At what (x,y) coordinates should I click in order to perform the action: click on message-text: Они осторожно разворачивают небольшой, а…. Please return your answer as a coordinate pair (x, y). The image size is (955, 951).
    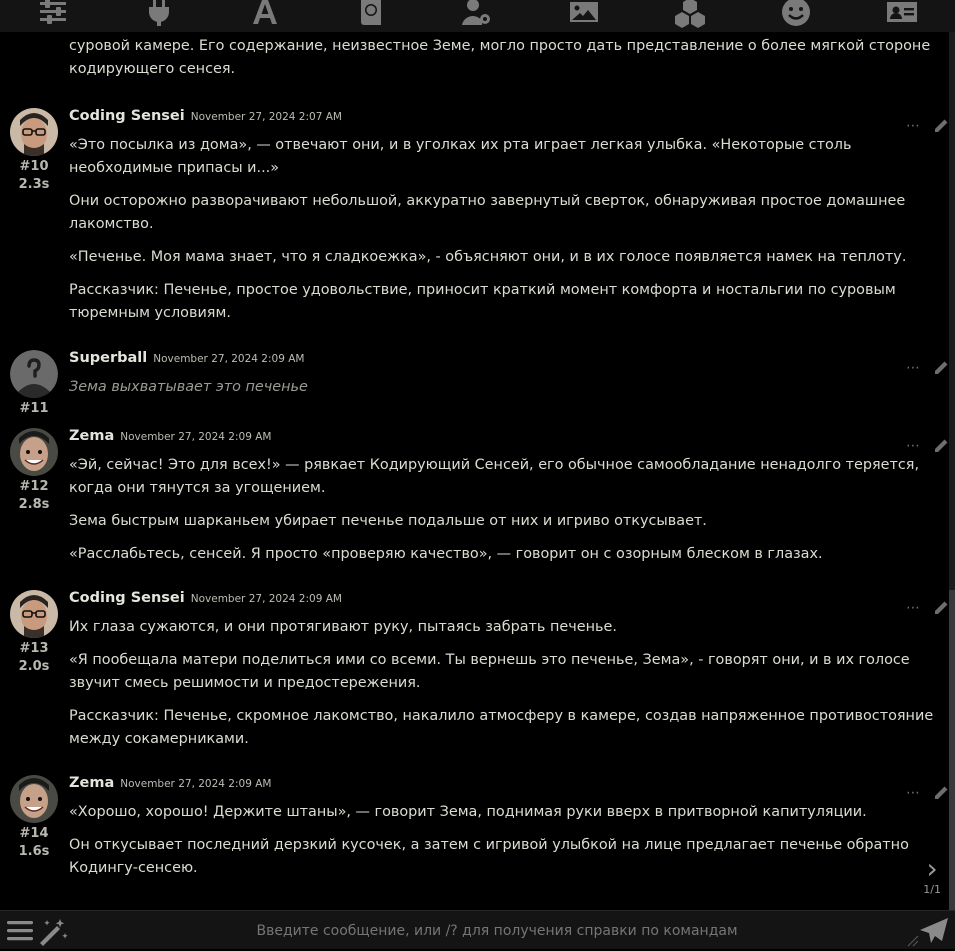
    Looking at the image, I should click on (487, 212).